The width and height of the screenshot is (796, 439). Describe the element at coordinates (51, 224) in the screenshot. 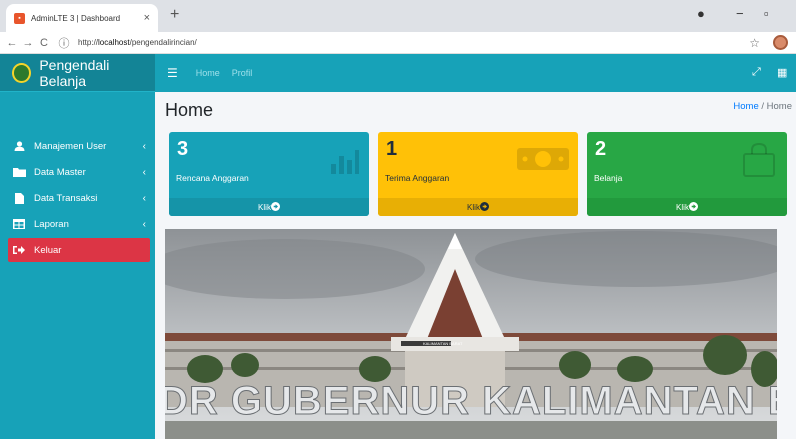

I see `sidebar-item-label: Laporan` at that location.